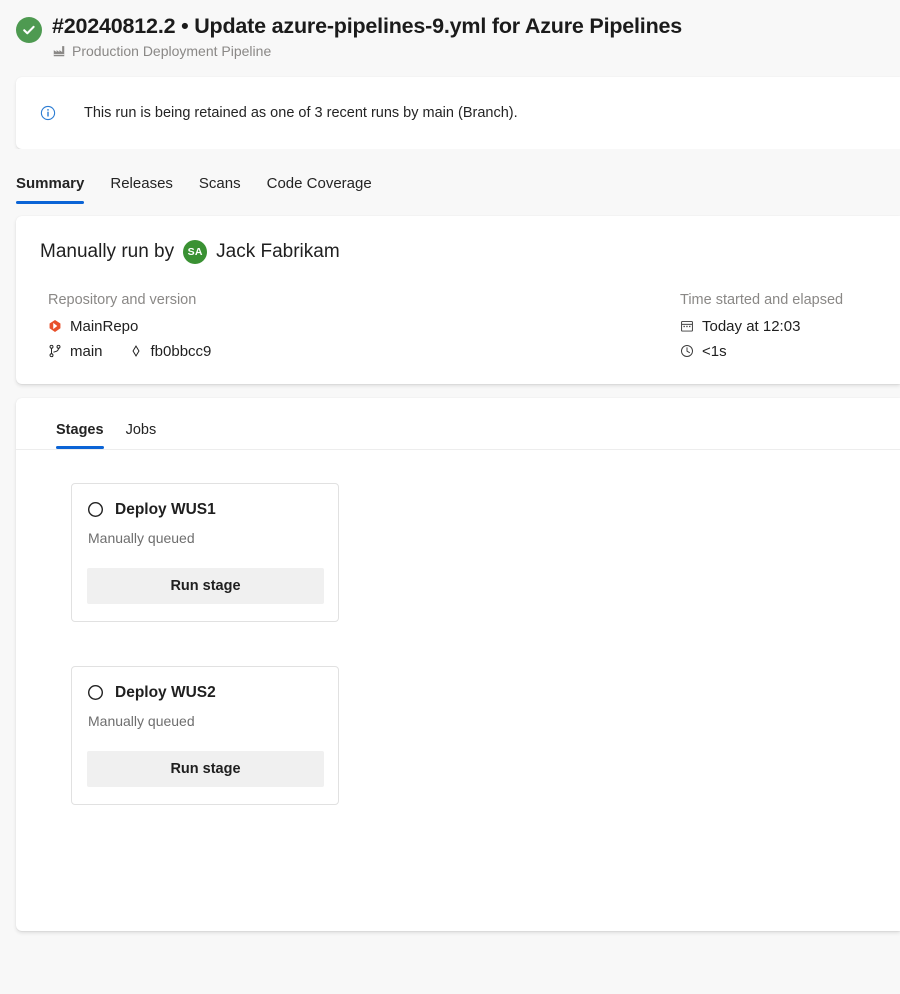 This screenshot has width=900, height=994. Describe the element at coordinates (778, 351) in the screenshot. I see `time-elapsed: <1s` at that location.